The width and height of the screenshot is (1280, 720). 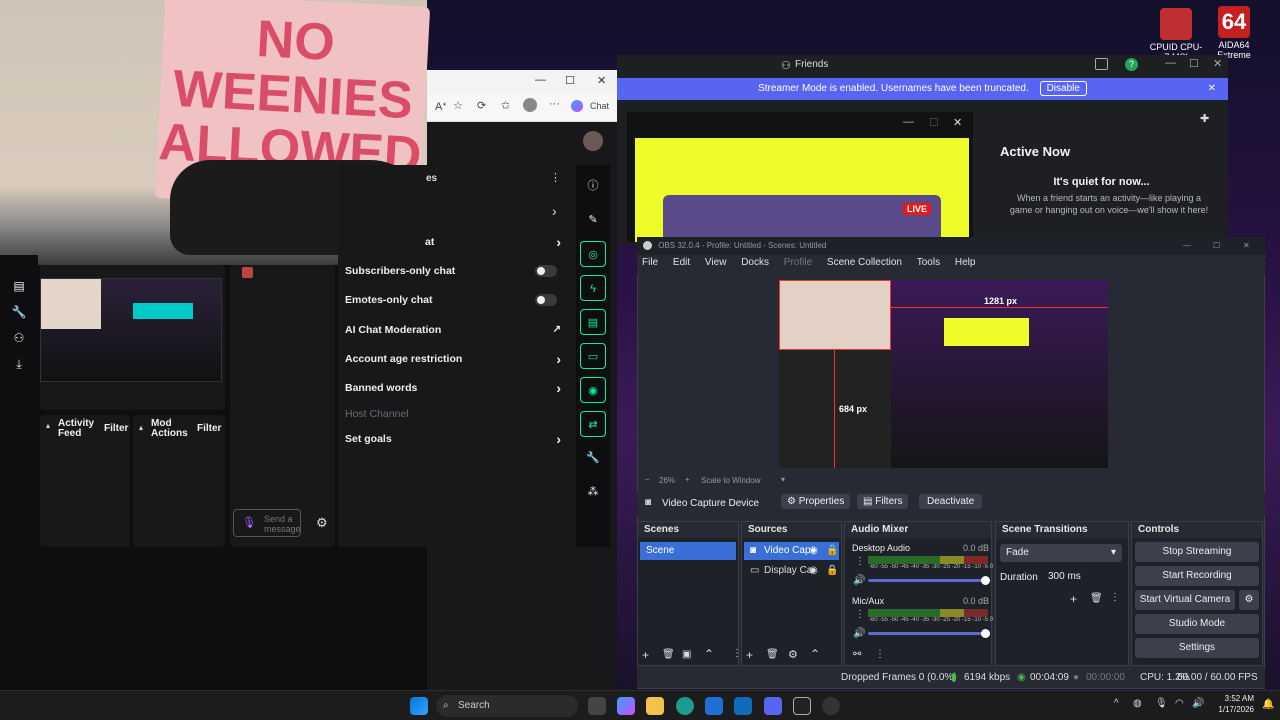 I want to click on menu-edit: Edit, so click(x=681, y=262).